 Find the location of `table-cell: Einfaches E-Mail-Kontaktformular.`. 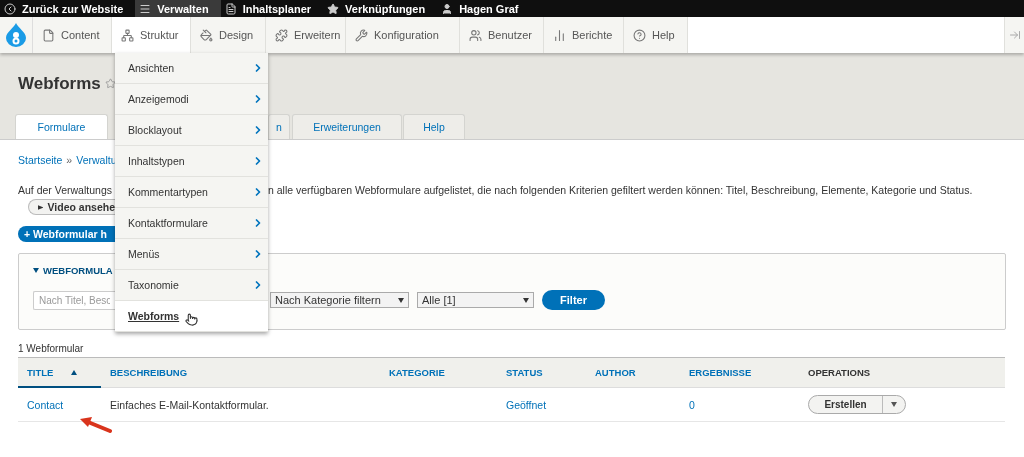

table-cell: Einfaches E-Mail-Kontaktformular. is located at coordinates (240, 405).